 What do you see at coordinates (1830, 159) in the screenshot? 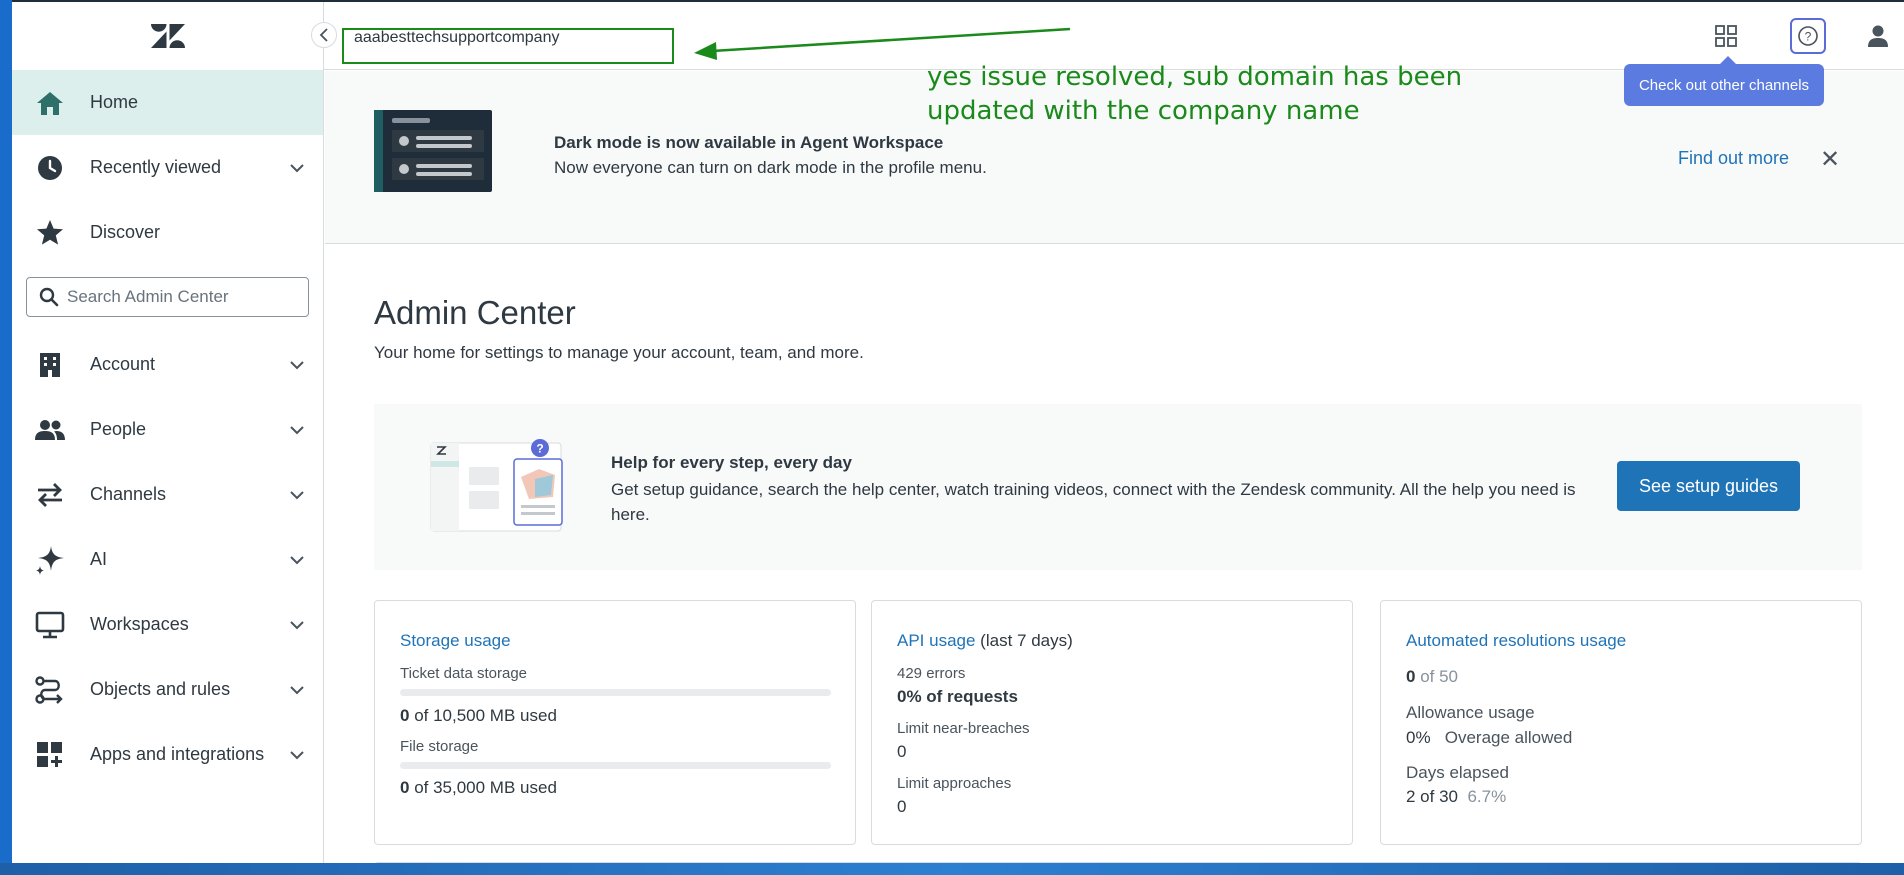
I see `close-icon: ✕` at bounding box center [1830, 159].